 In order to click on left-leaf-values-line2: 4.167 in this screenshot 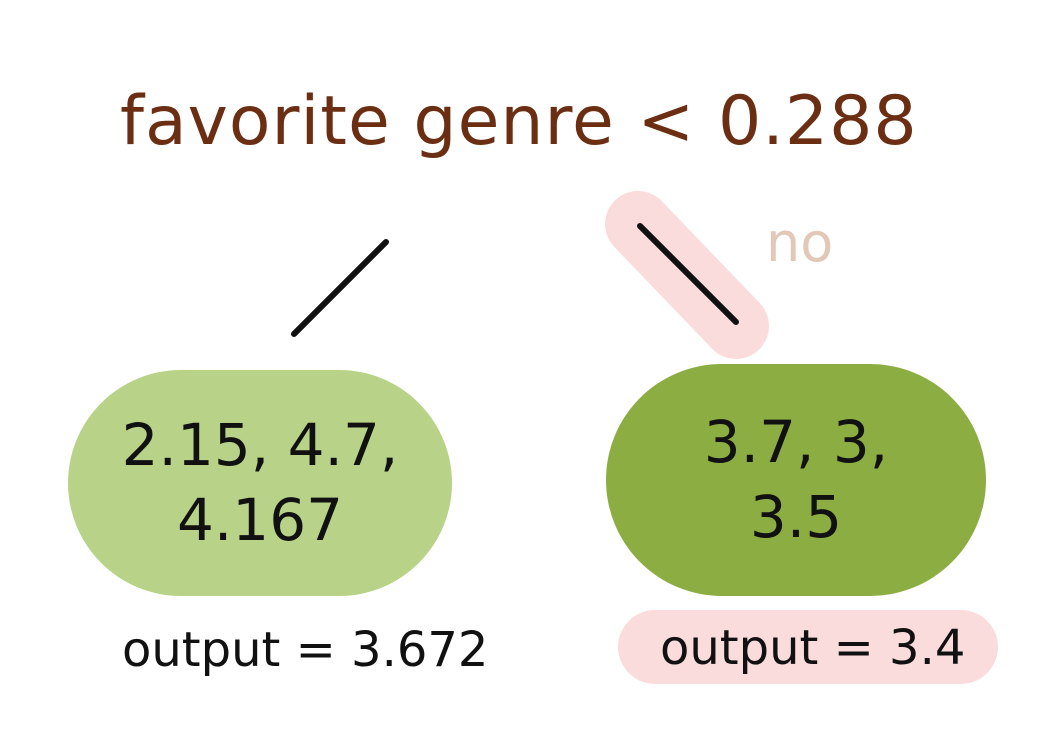, I will do `click(260, 520)`.